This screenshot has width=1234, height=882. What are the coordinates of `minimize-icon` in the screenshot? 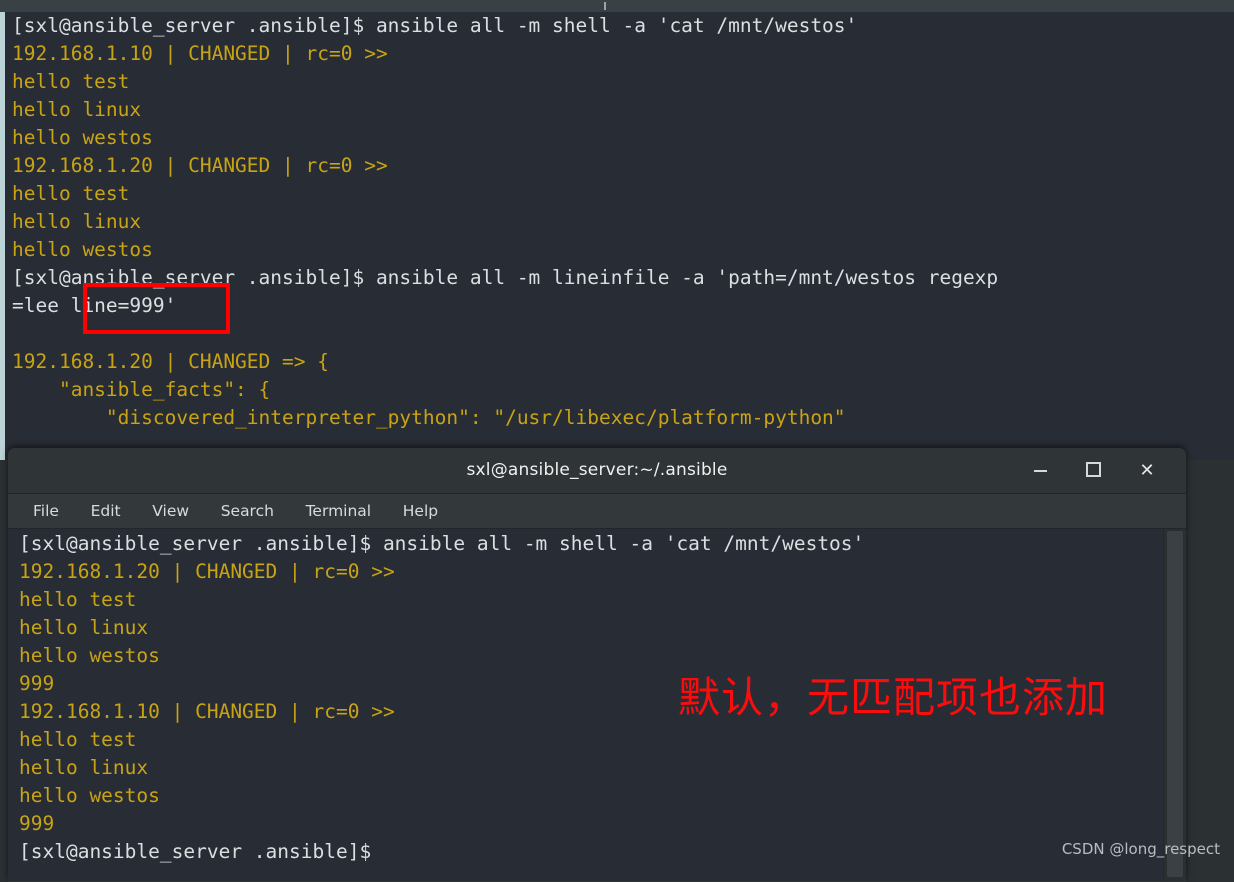 It's located at (1040, 471).